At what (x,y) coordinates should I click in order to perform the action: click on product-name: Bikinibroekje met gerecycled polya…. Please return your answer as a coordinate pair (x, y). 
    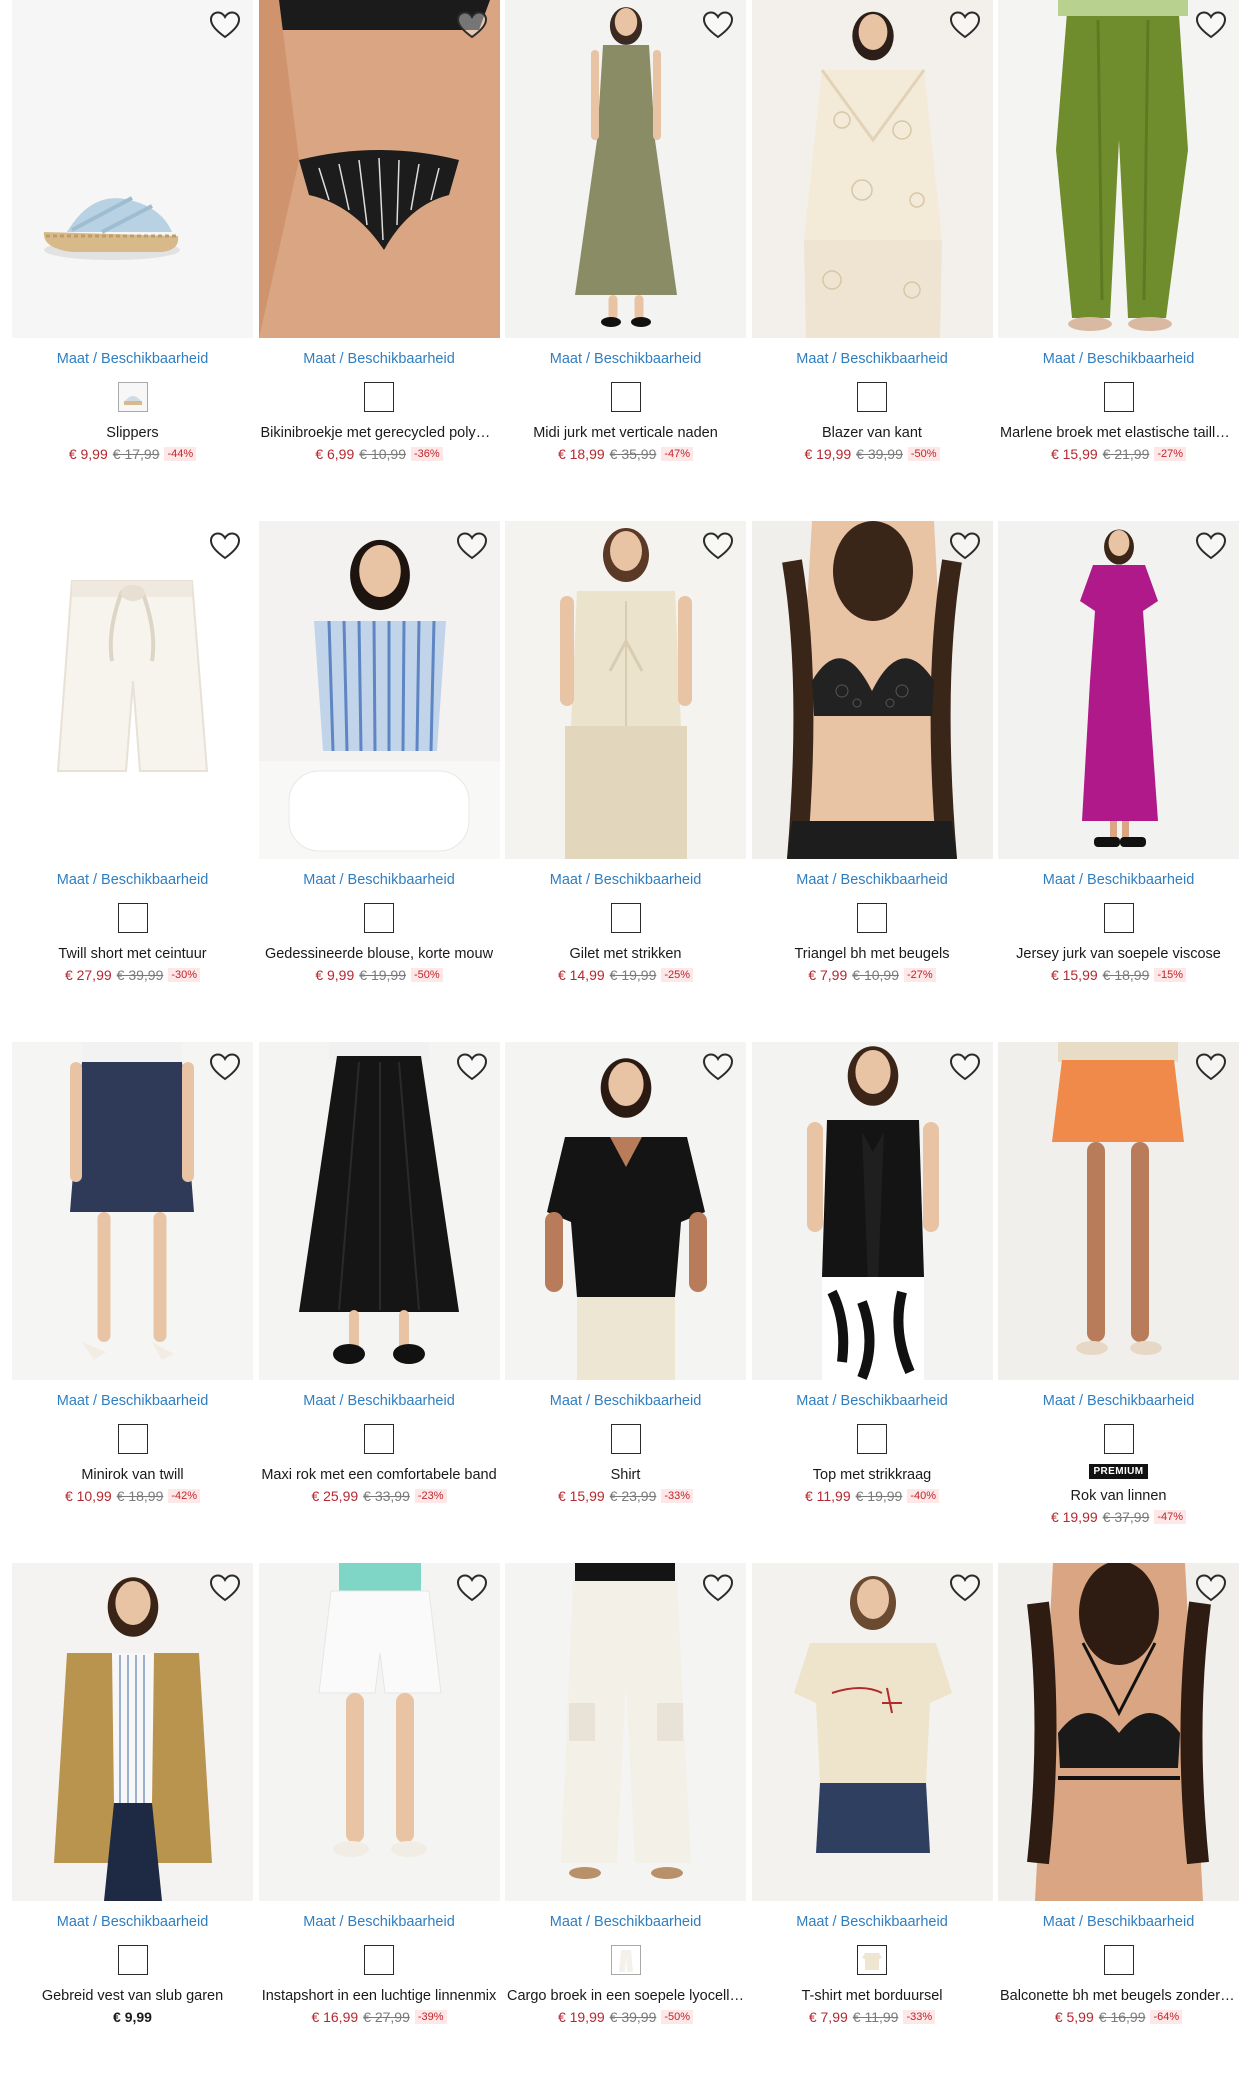
    Looking at the image, I should click on (379, 433).